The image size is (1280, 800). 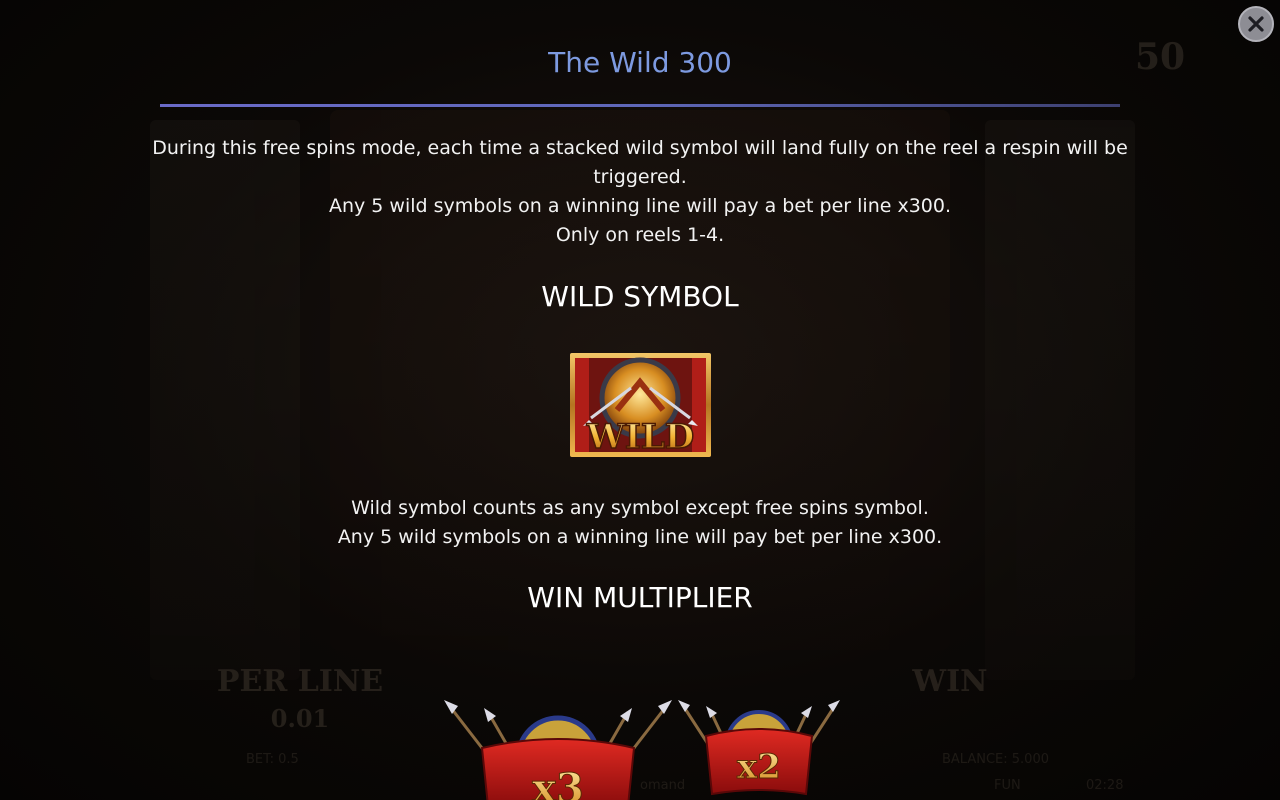 What do you see at coordinates (1007, 785) in the screenshot?
I see `background-fun-text: FUN` at bounding box center [1007, 785].